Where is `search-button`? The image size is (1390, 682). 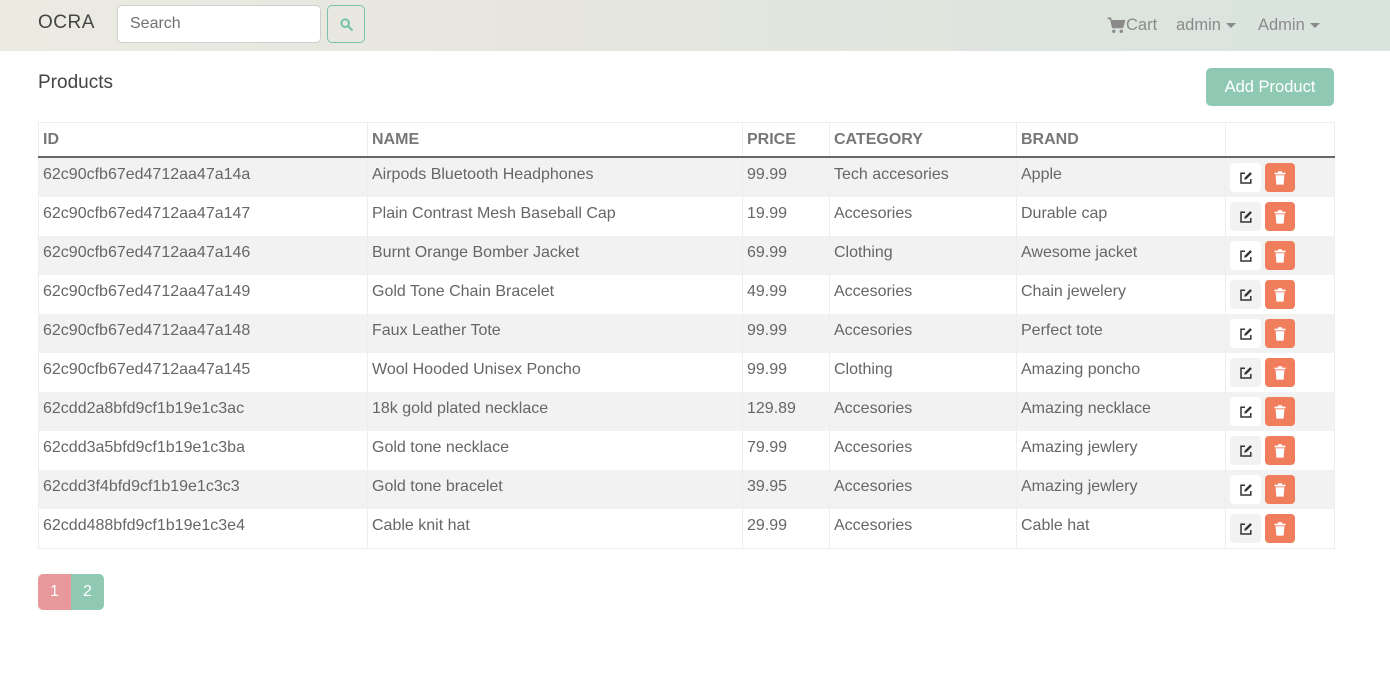
search-button is located at coordinates (346, 24).